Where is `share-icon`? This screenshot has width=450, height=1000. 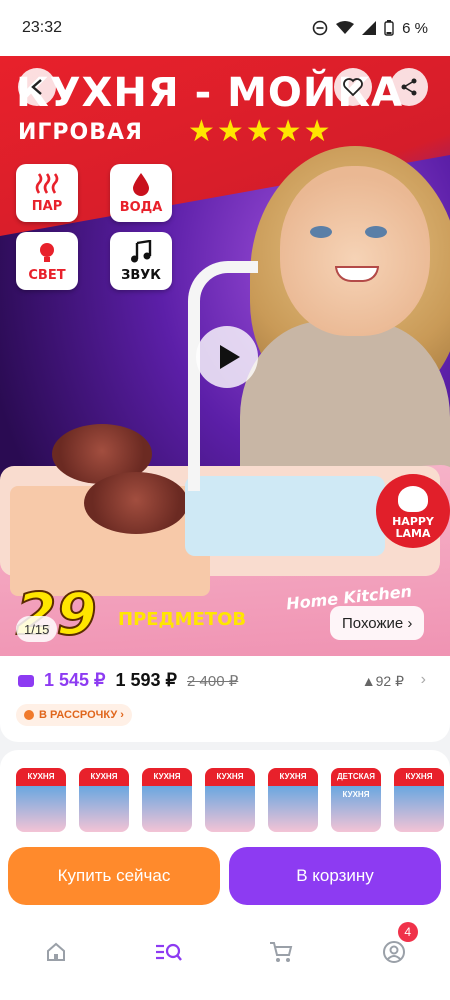 share-icon is located at coordinates (409, 87).